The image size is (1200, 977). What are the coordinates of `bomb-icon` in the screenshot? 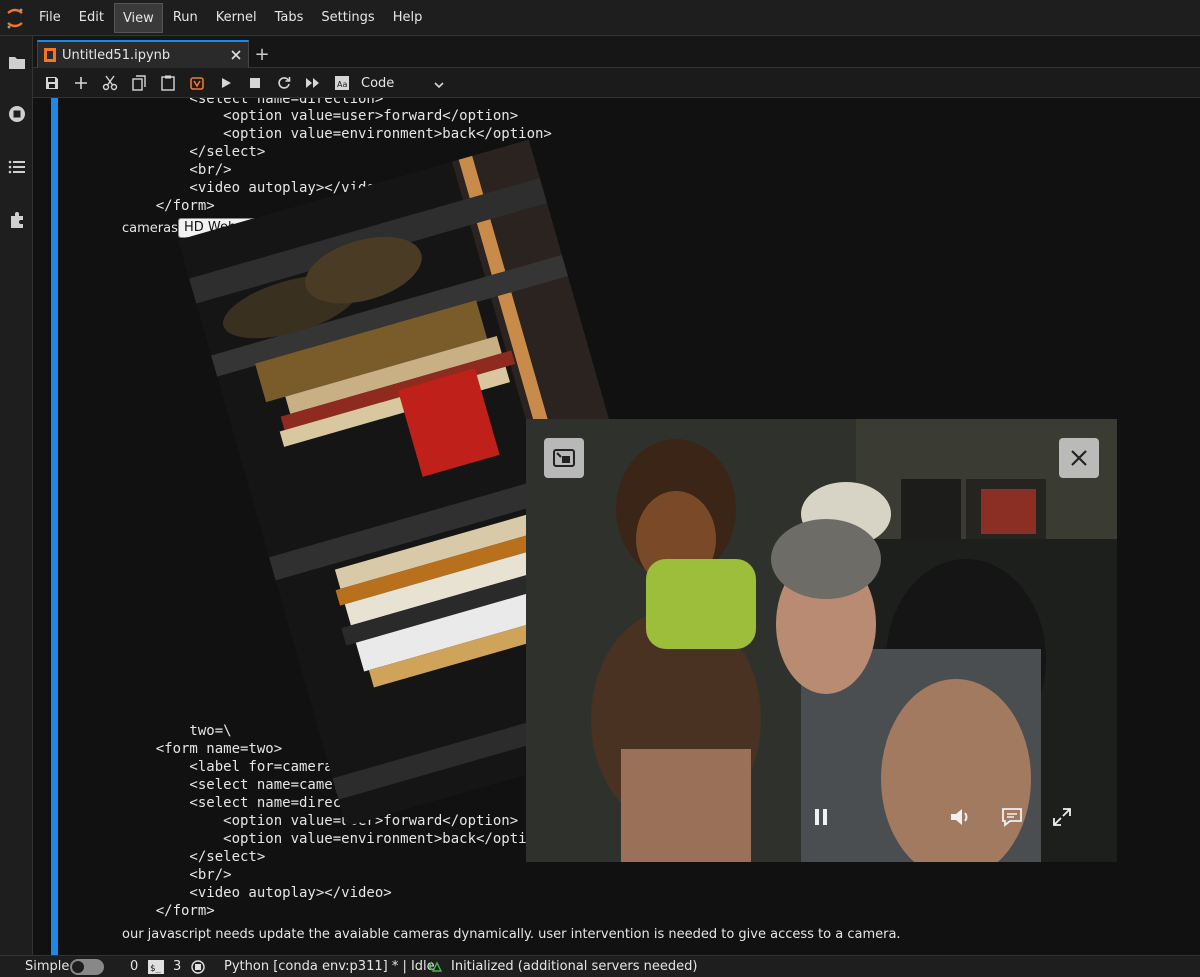 It's located at (197, 83).